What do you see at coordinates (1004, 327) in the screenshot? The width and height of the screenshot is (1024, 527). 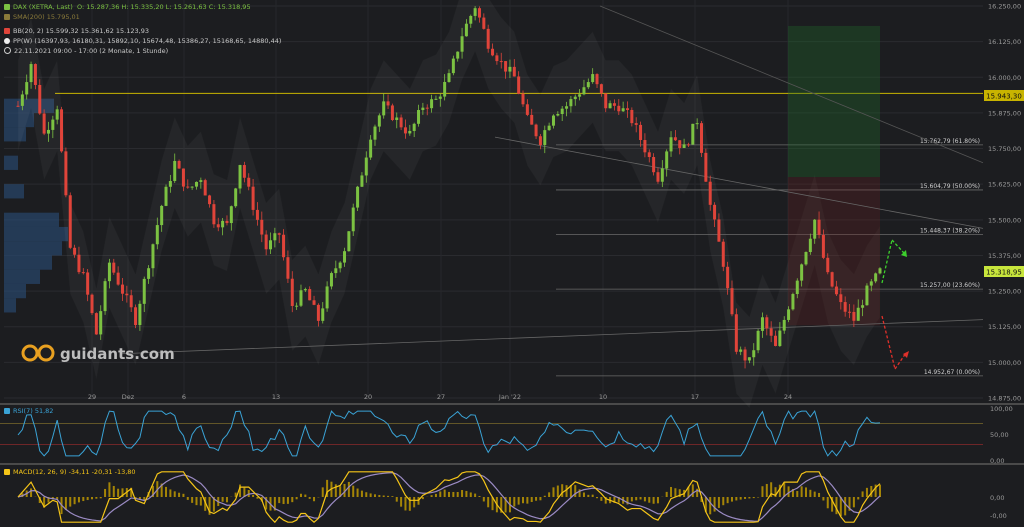 I see `y-tick-label: 15.125,00` at bounding box center [1004, 327].